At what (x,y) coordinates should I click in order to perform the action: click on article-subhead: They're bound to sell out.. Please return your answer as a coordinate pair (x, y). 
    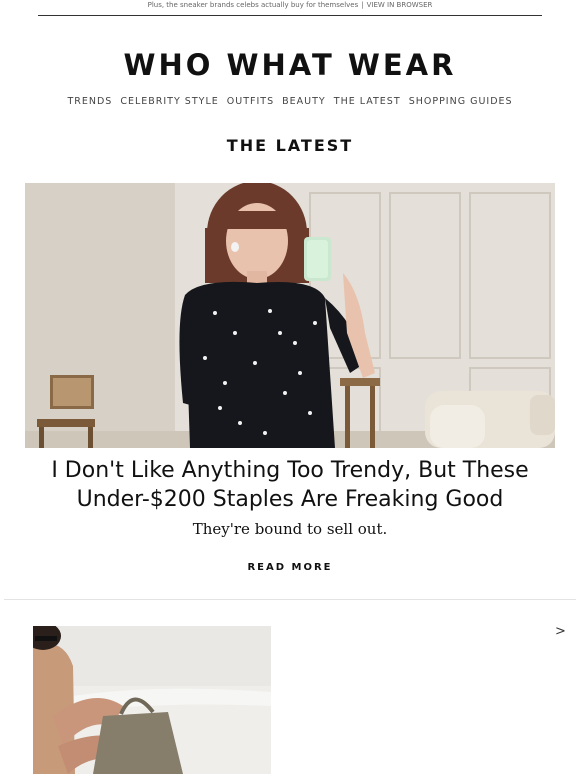
    Looking at the image, I should click on (290, 529).